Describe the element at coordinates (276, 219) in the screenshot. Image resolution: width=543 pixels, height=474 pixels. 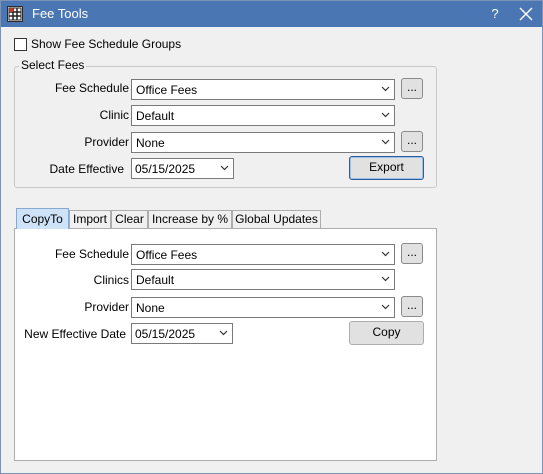
I see `tab-global-updates: Global Updates` at that location.